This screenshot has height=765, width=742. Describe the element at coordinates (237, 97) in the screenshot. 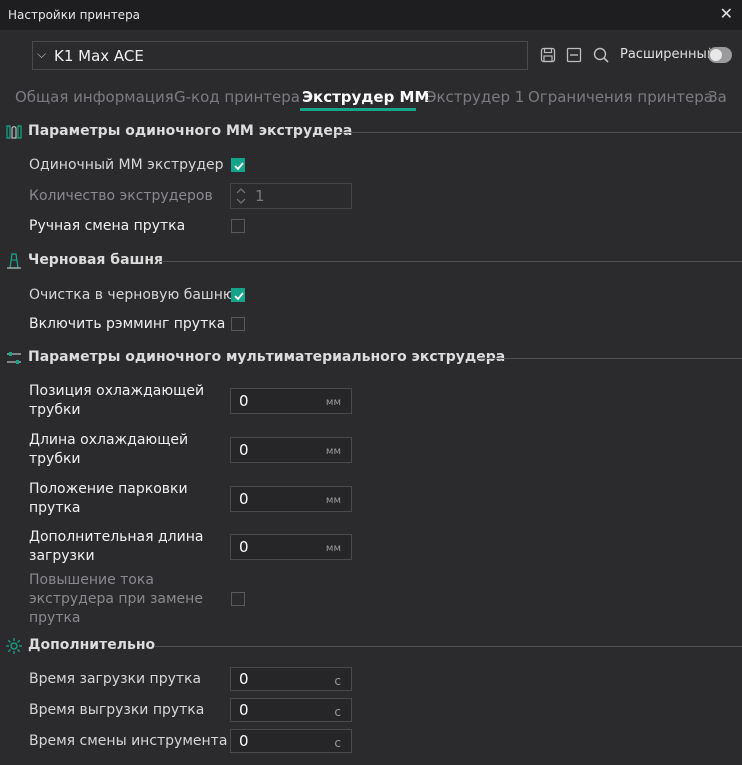

I see `tab-printer-gcode: G-код принтера` at that location.